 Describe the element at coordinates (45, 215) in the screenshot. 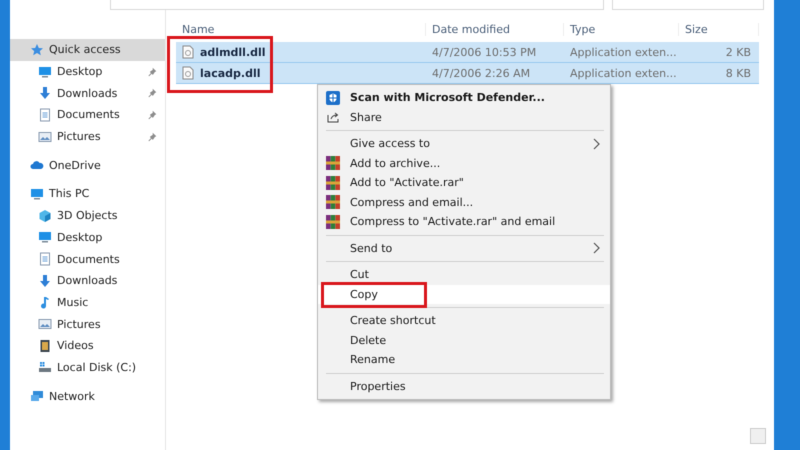

I see `cube-icon` at that location.